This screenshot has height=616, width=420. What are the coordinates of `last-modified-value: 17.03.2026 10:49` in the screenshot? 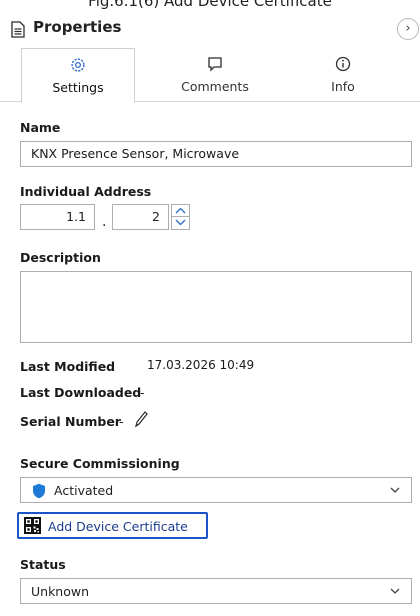 It's located at (201, 365).